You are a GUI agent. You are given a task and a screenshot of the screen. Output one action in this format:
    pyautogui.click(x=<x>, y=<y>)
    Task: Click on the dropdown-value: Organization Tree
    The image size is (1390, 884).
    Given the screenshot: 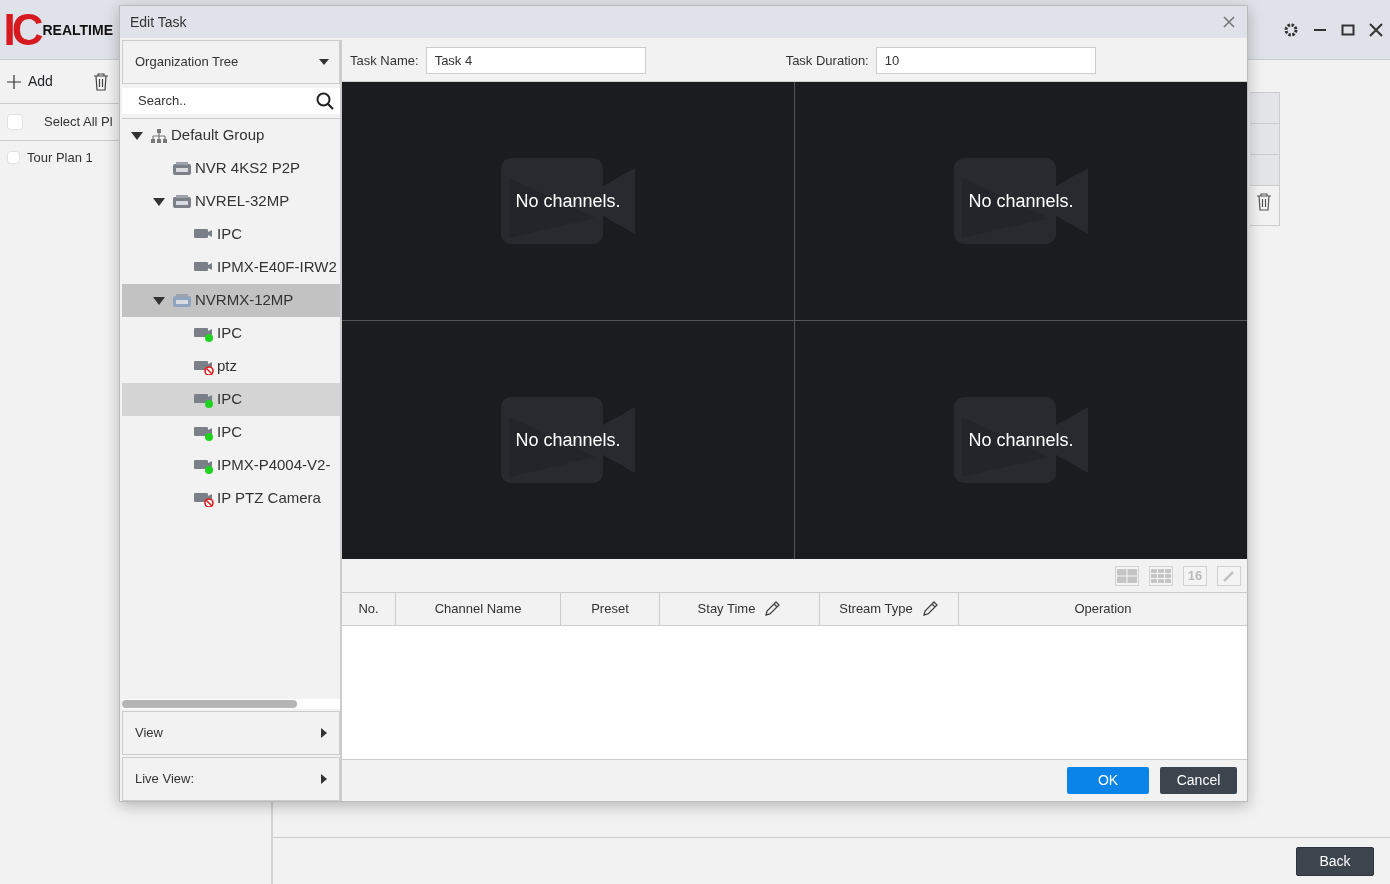 What is the action you would take?
    pyautogui.click(x=187, y=62)
    